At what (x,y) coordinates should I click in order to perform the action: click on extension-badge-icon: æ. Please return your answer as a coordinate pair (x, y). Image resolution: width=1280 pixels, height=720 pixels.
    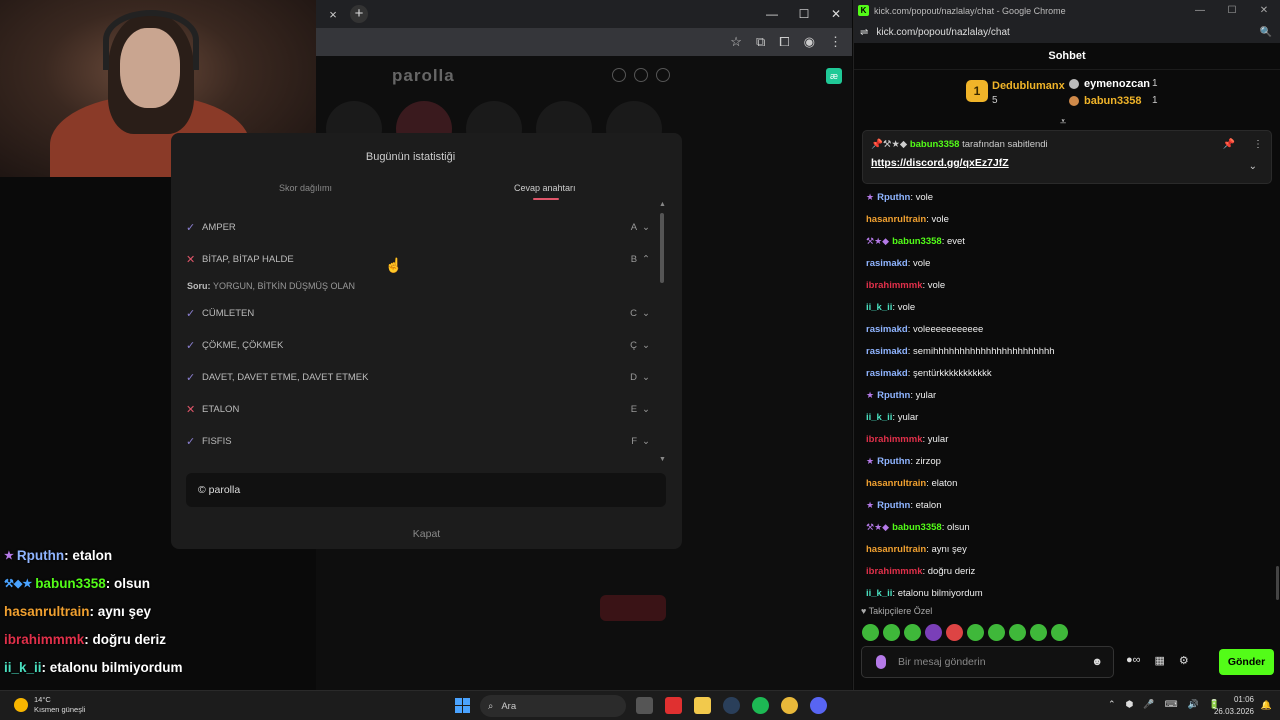
    Looking at the image, I should click on (834, 76).